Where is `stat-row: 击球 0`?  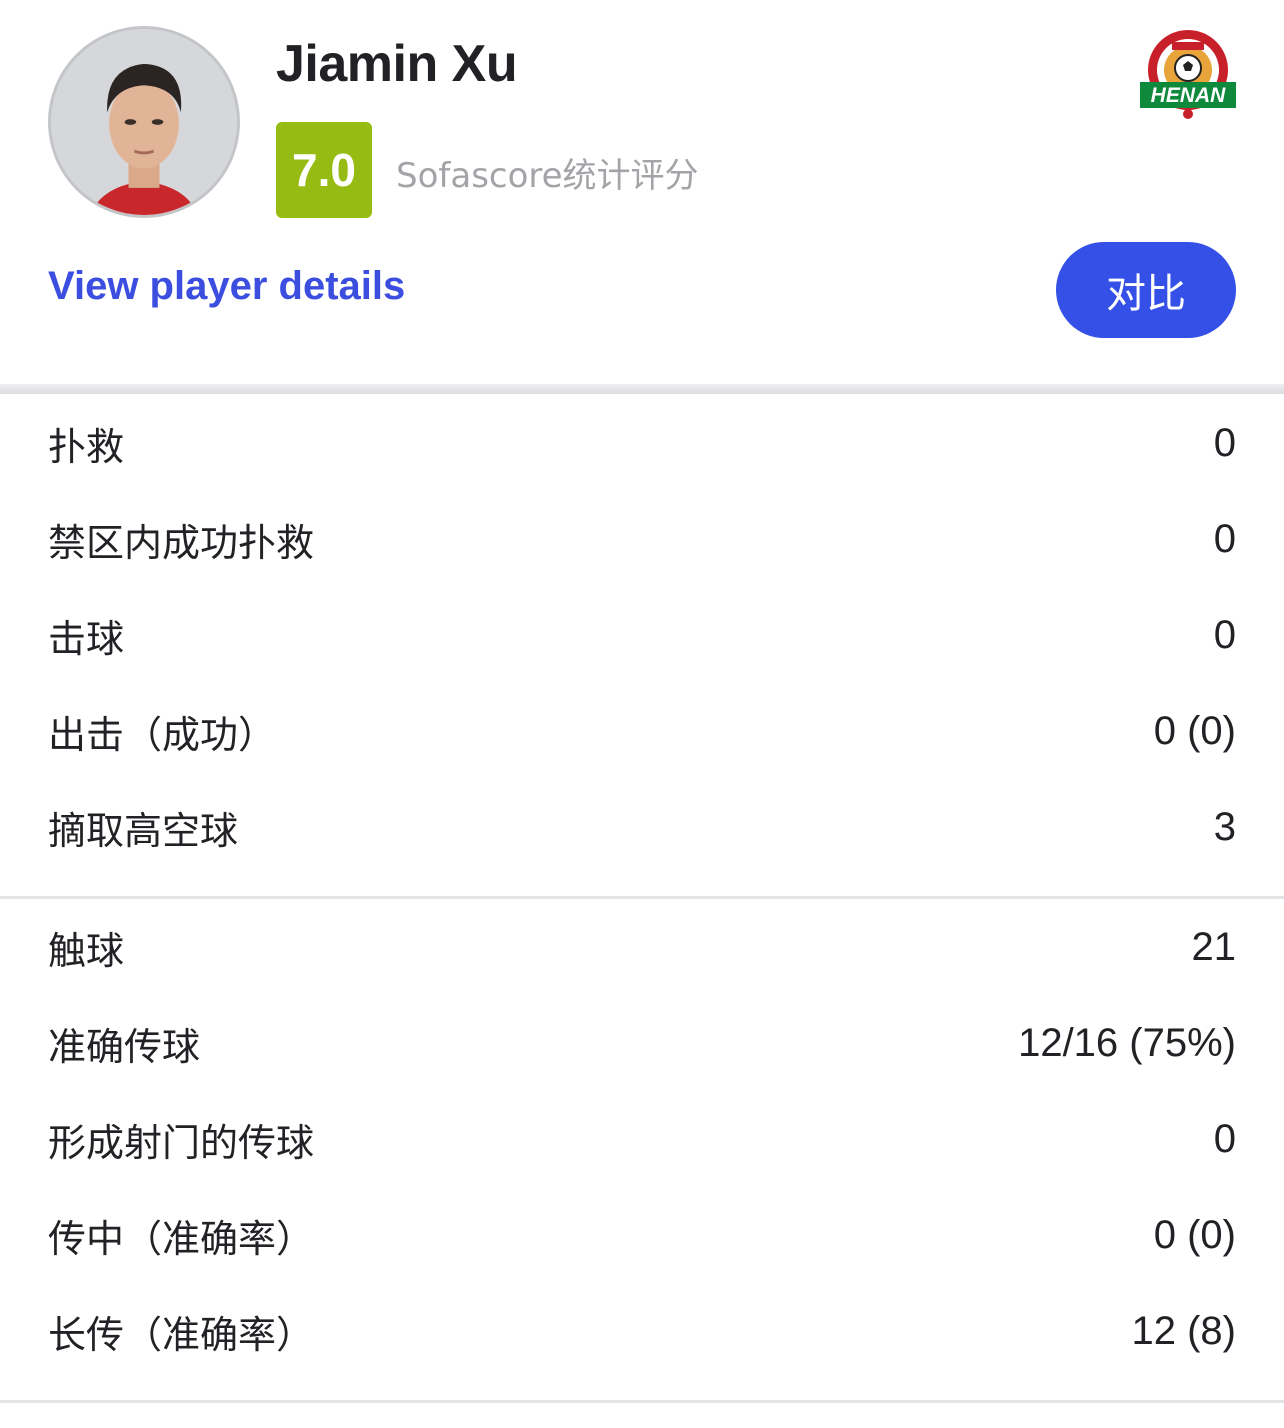 stat-row: 击球 0 is located at coordinates (642, 635).